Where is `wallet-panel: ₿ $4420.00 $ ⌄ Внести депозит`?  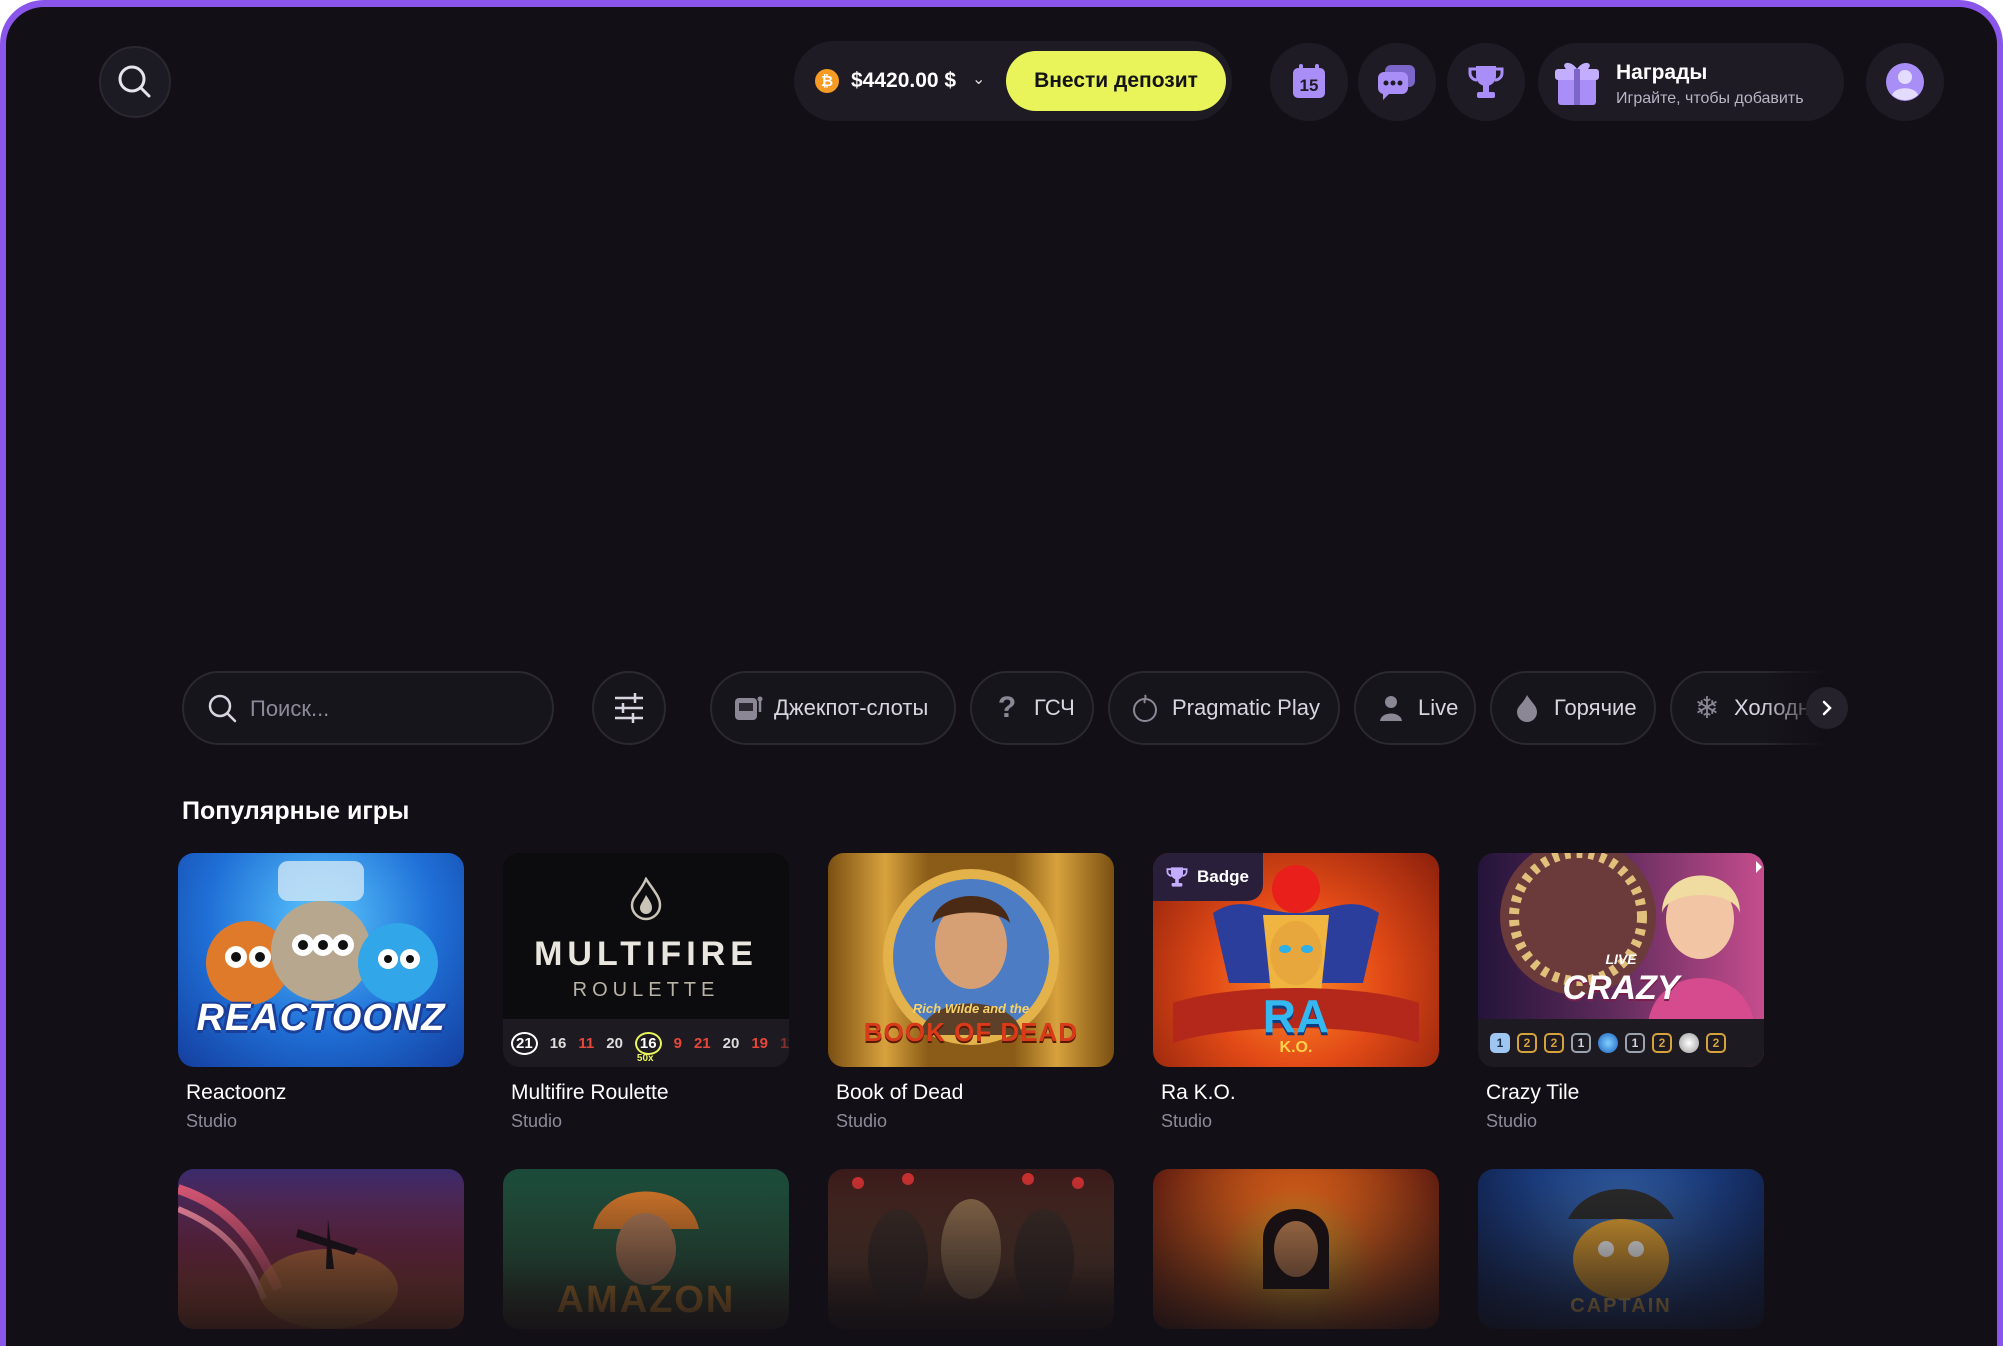 wallet-panel: ₿ $4420.00 $ ⌄ Внести депозит is located at coordinates (1013, 81).